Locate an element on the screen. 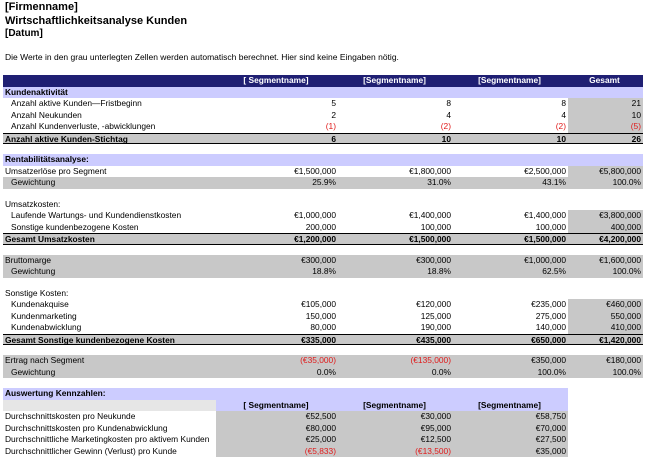 The height and width of the screenshot is (470, 645). row-label: Durchschnittskosten pro Neukunde is located at coordinates (70, 416).